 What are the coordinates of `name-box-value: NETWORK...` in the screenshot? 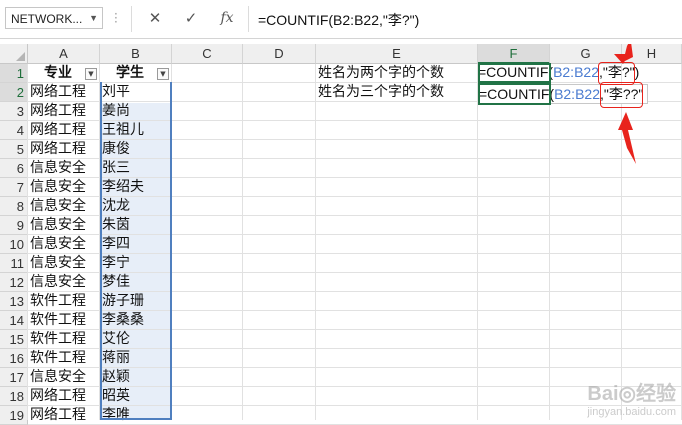 It's located at (47, 19).